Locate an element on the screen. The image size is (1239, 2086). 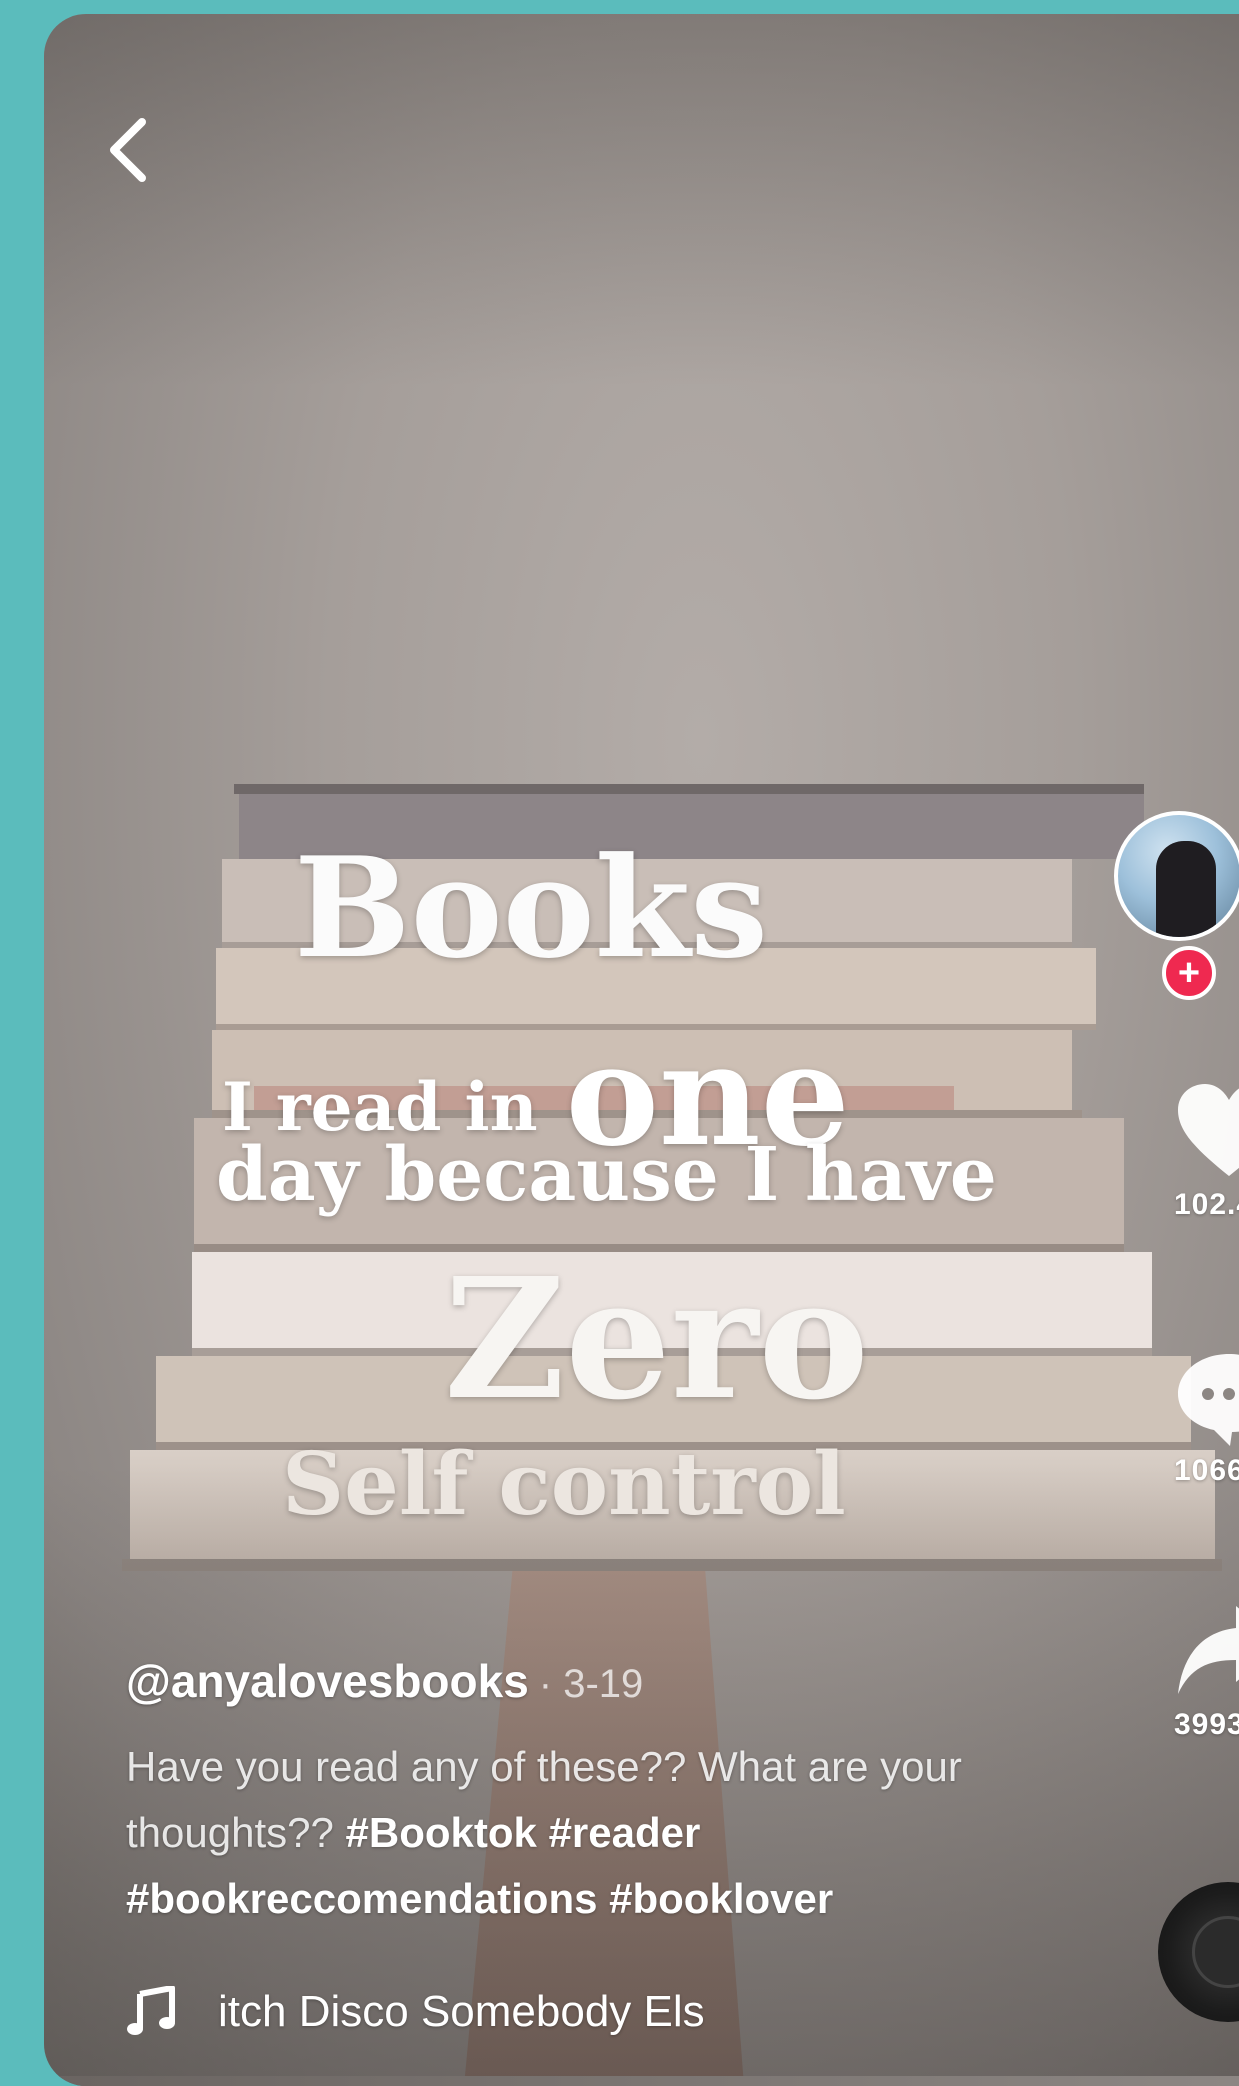
like-action: 102.4K is located at coordinates (1206, 1152).